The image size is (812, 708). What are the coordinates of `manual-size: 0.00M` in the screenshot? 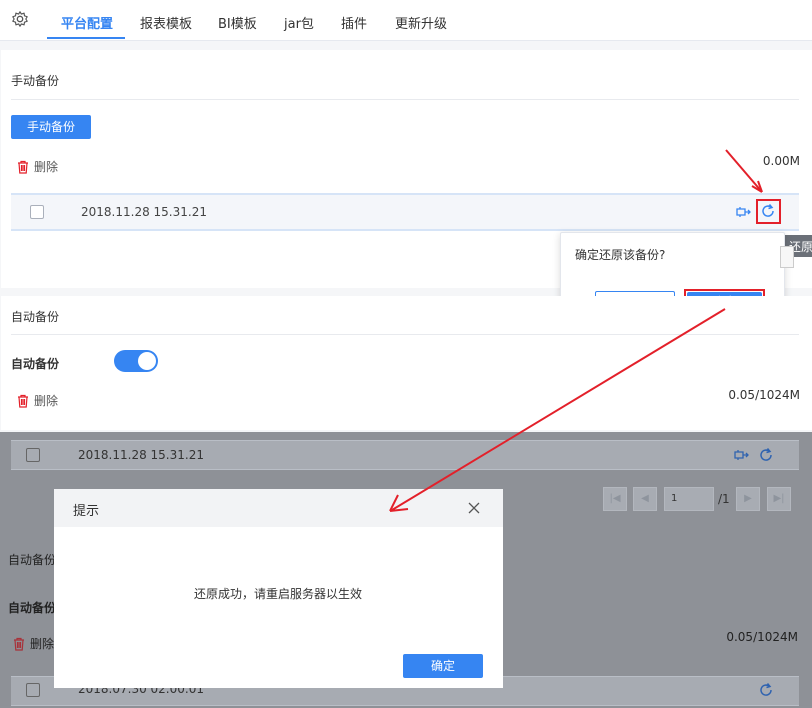 It's located at (781, 161).